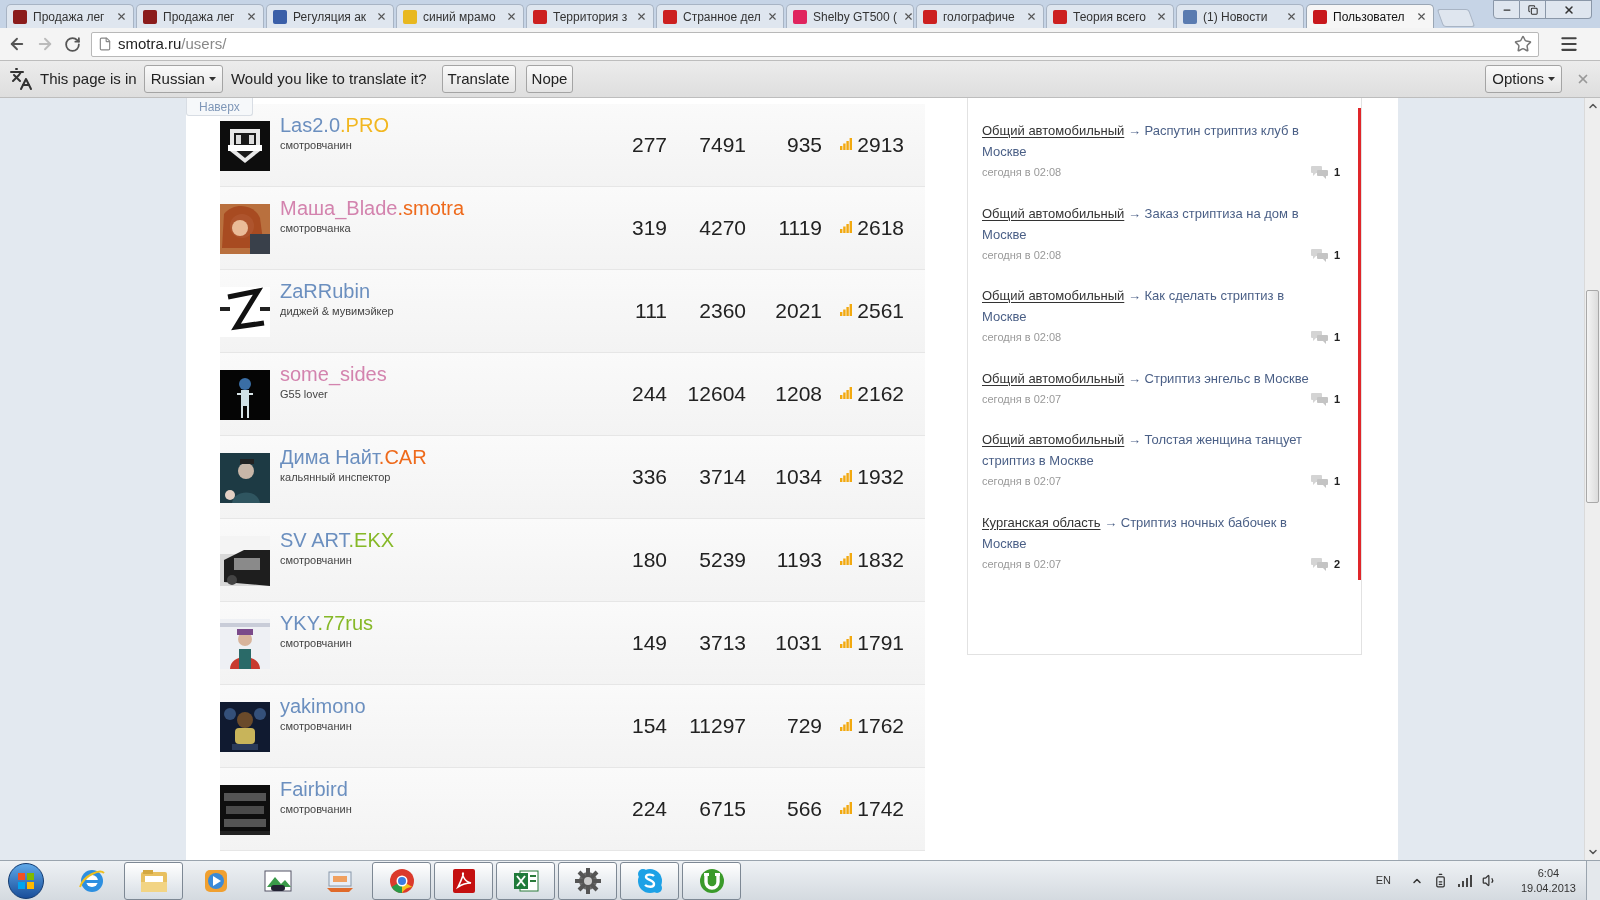 Image resolution: width=1600 pixels, height=900 pixels. I want to click on restore-button, so click(1533, 9).